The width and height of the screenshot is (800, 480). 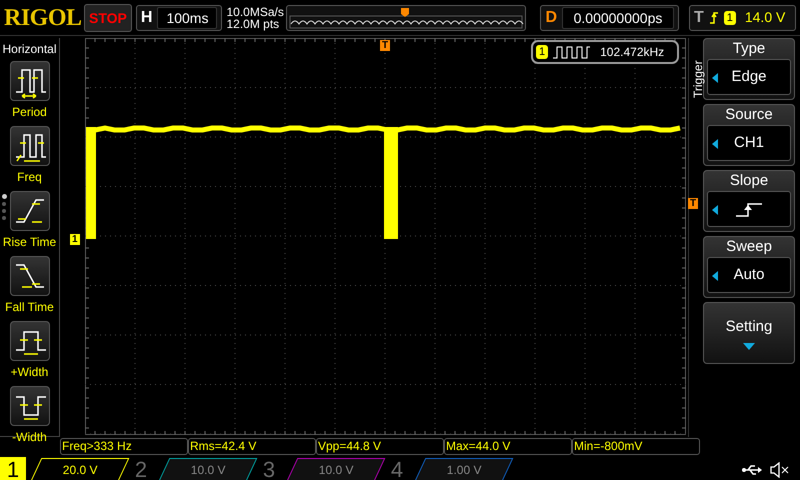 I want to click on trigger-source-badge: 1, so click(x=730, y=17).